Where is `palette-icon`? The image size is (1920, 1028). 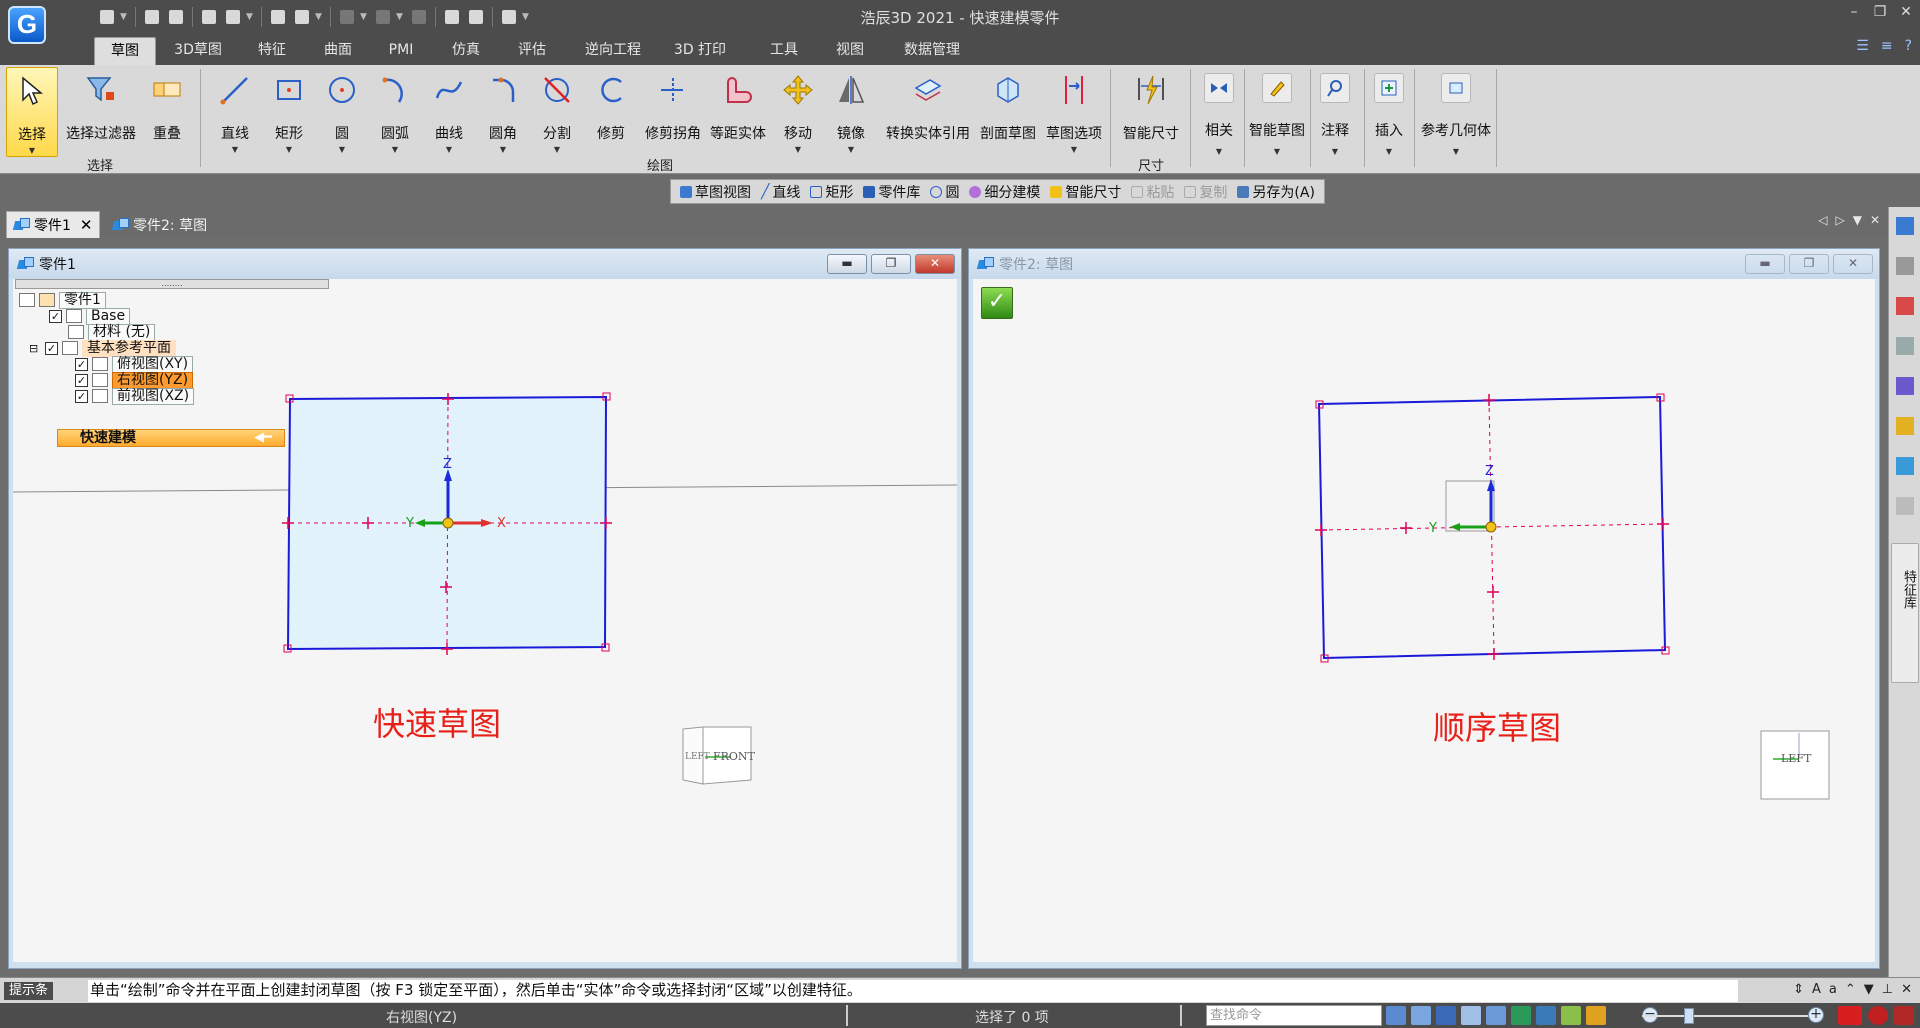
palette-icon is located at coordinates (1905, 386).